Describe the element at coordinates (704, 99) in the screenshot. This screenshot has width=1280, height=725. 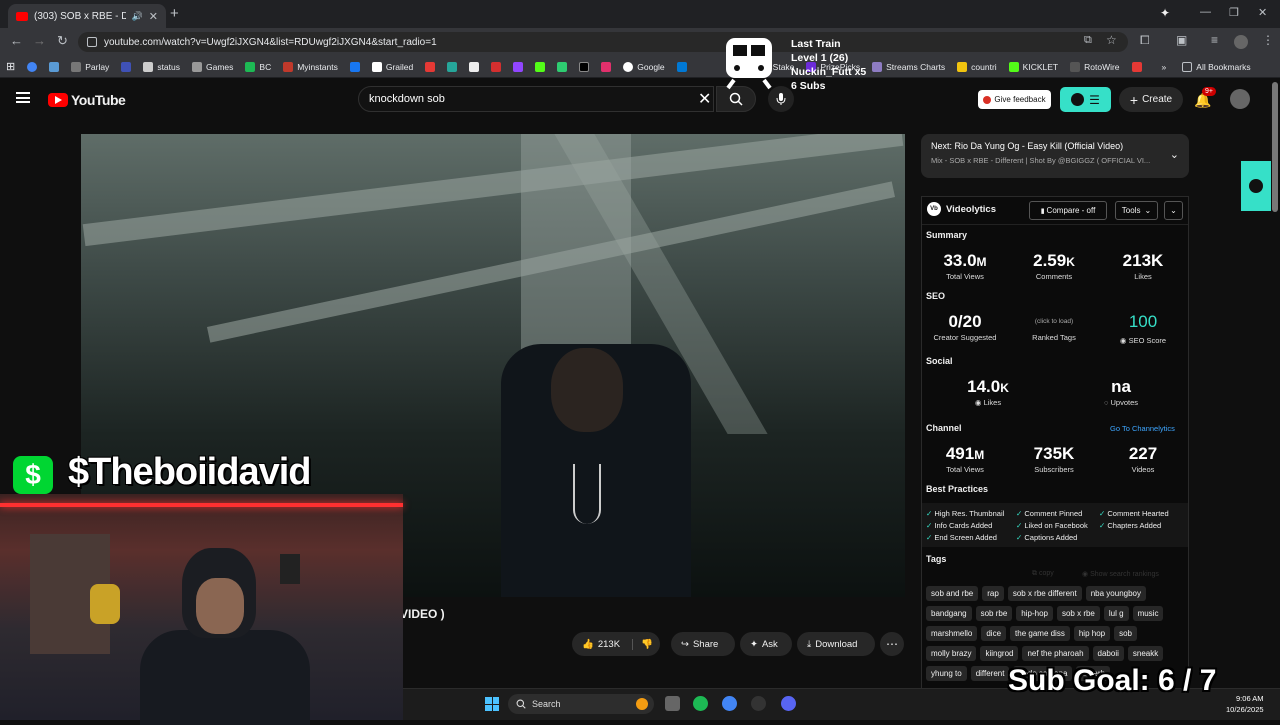
I see `clear-search-icon: ✕` at that location.